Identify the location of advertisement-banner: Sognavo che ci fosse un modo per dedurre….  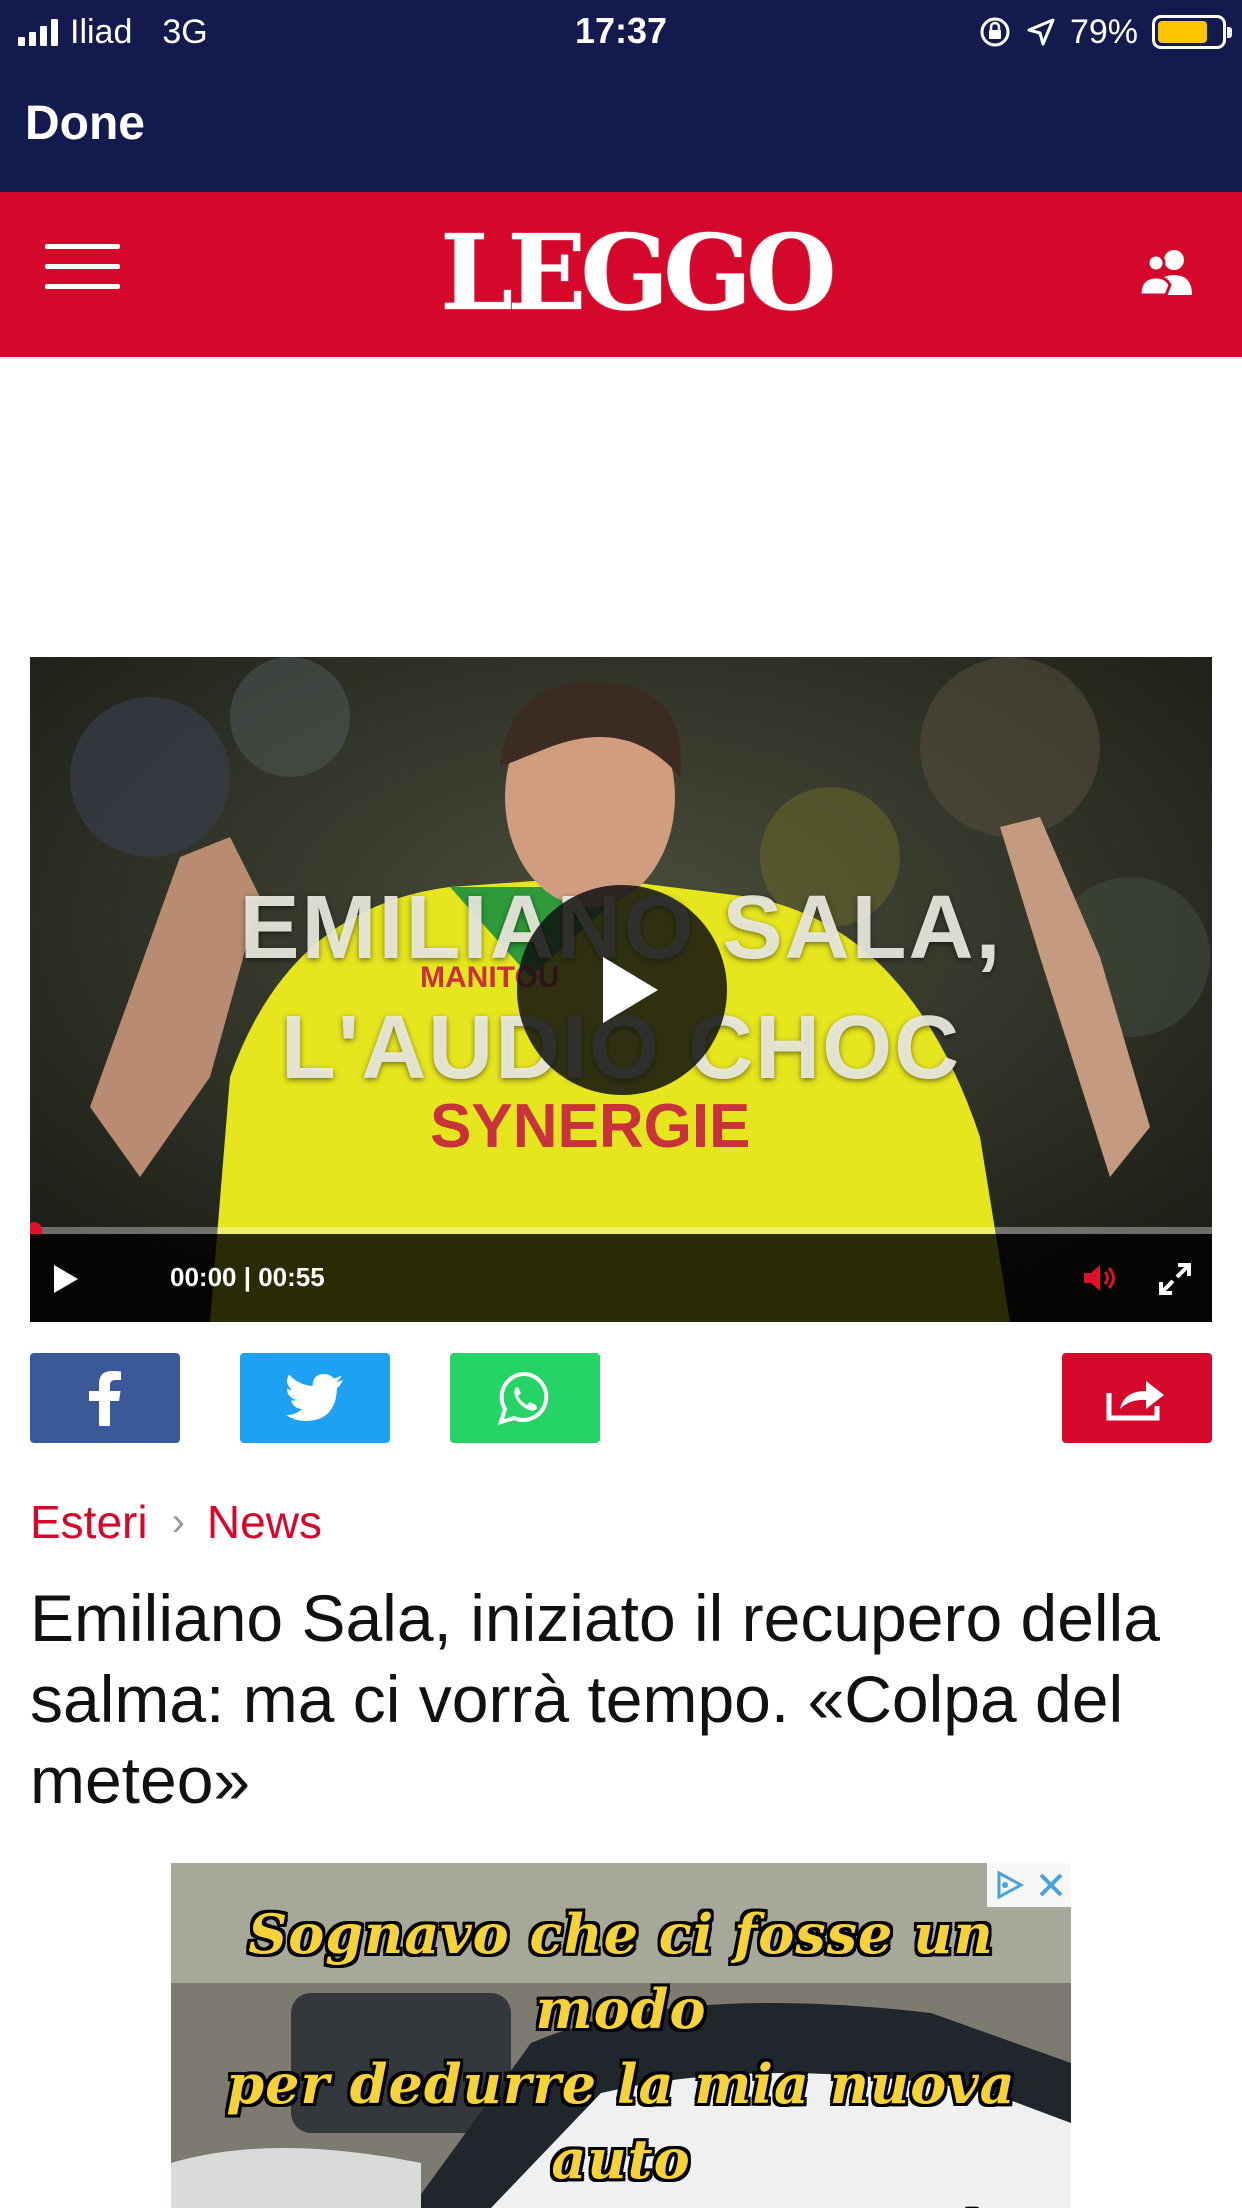
(621, 2035).